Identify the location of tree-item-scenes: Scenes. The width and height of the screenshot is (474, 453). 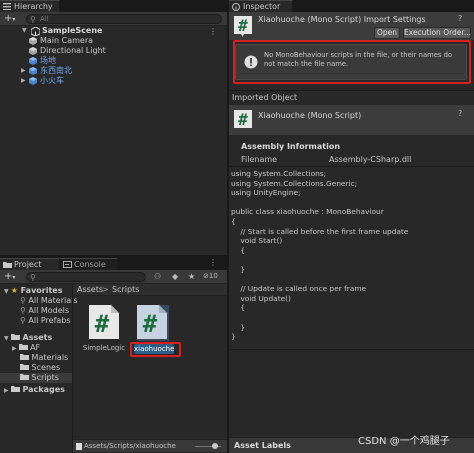
(40, 368).